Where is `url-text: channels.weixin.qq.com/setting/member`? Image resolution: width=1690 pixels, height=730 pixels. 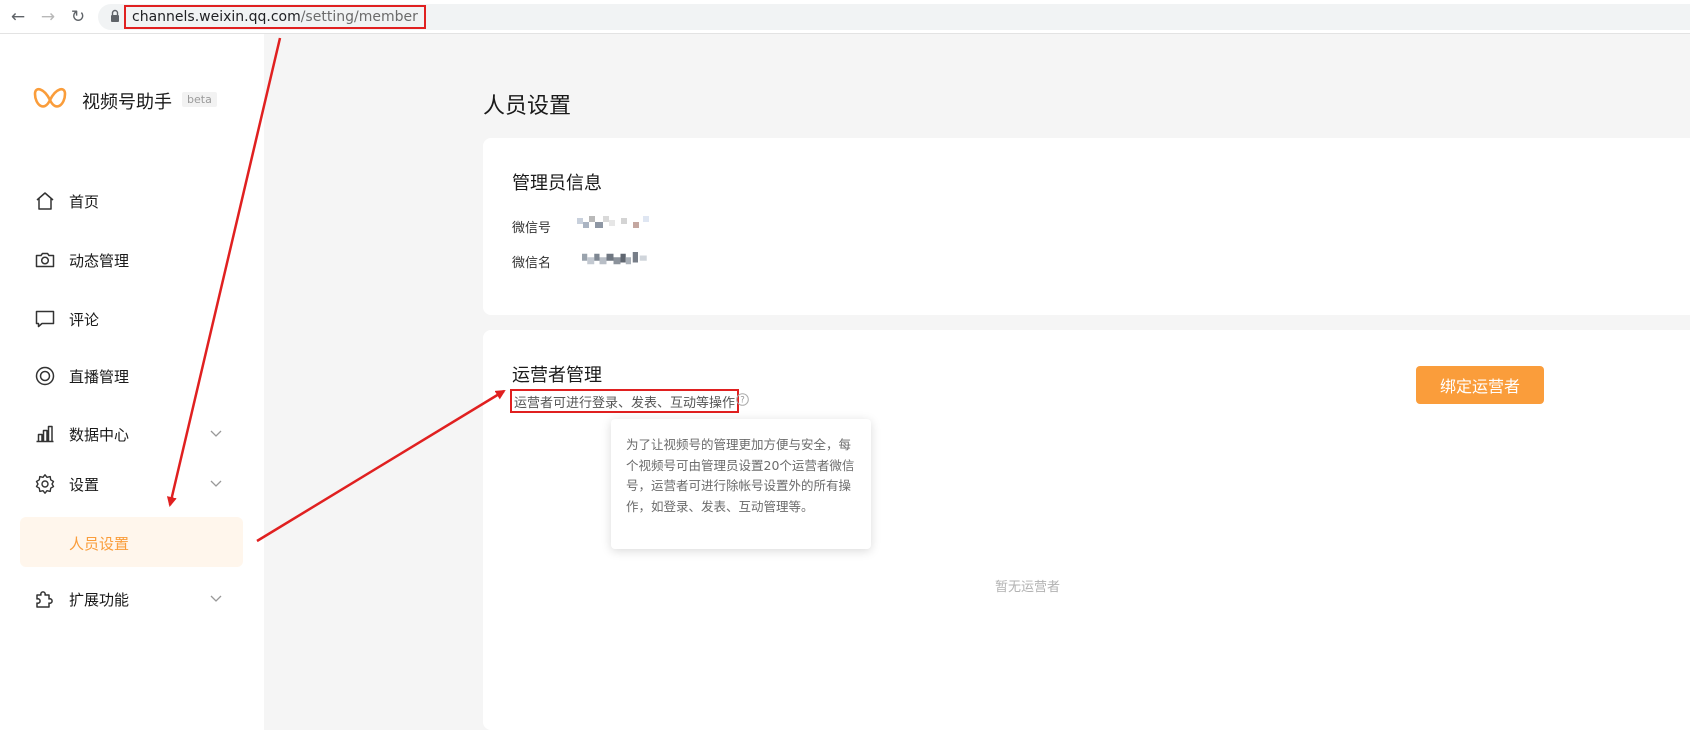
url-text: channels.weixin.qq.com/setting/member is located at coordinates (275, 17).